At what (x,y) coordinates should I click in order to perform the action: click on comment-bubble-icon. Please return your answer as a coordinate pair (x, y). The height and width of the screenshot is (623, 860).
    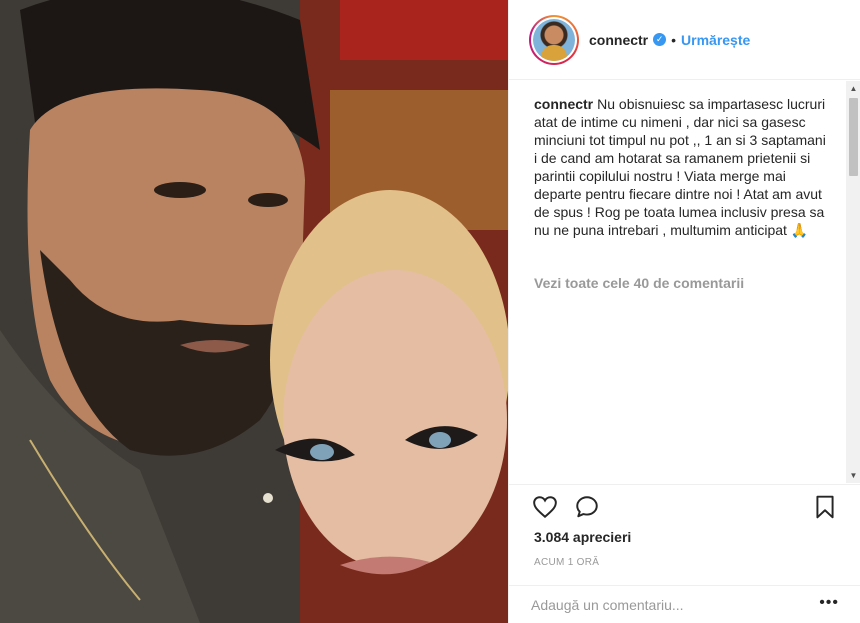
    Looking at the image, I should click on (587, 507).